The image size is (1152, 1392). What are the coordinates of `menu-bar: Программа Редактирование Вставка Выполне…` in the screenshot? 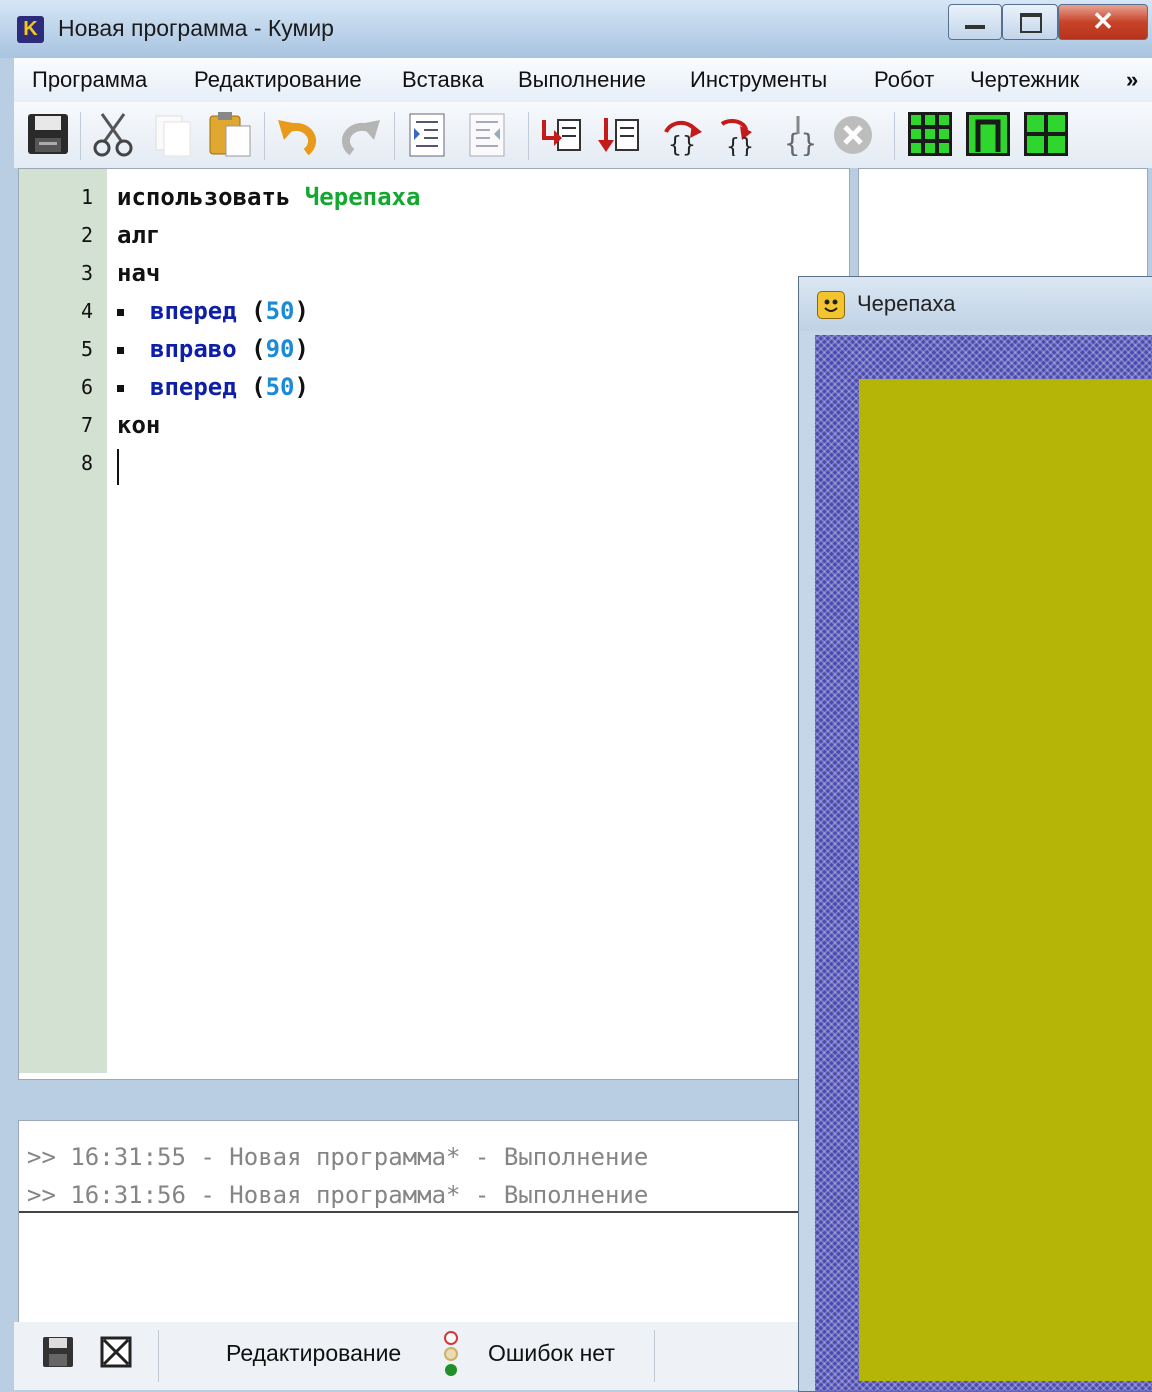 It's located at (583, 80).